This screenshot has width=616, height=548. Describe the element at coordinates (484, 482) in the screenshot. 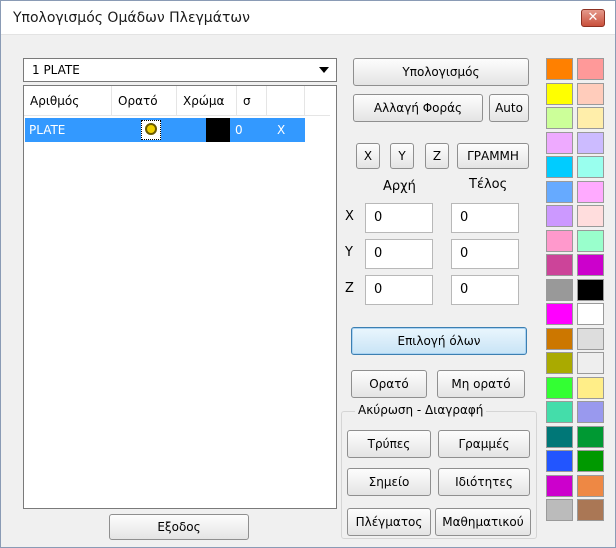

I see `properties-button: Ιδιότητες` at that location.